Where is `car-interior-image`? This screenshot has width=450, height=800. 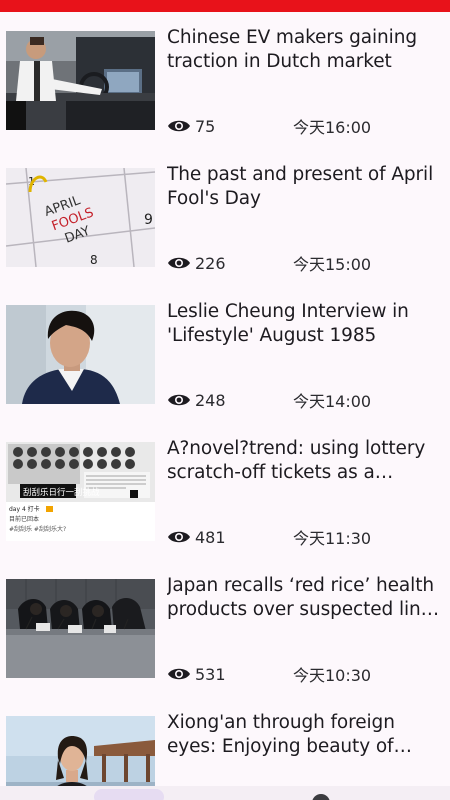 car-interior-image is located at coordinates (80, 80).